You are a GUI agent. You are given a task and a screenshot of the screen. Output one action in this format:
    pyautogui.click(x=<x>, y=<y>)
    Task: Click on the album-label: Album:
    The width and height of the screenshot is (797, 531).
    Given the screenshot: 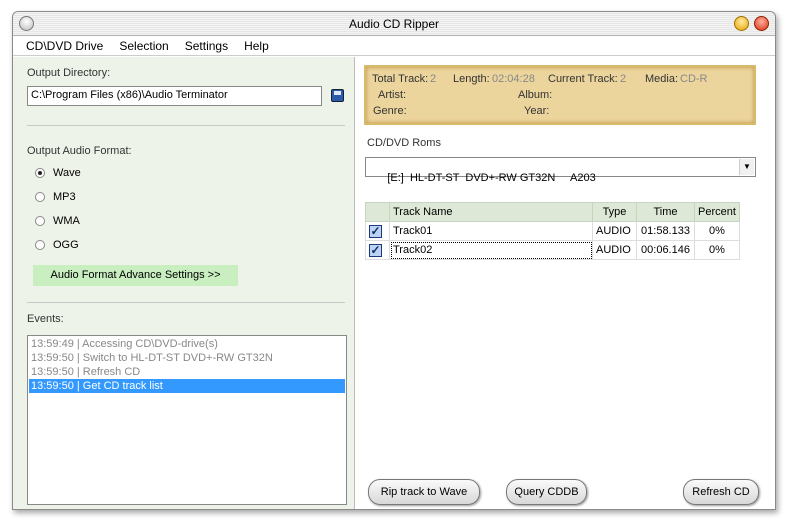 What is the action you would take?
    pyautogui.click(x=535, y=95)
    